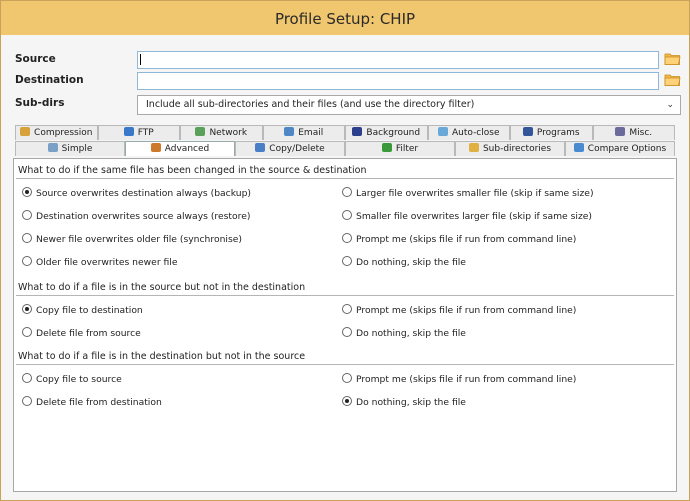 The height and width of the screenshot is (501, 690). What do you see at coordinates (398, 81) in the screenshot?
I see `destination-input` at bounding box center [398, 81].